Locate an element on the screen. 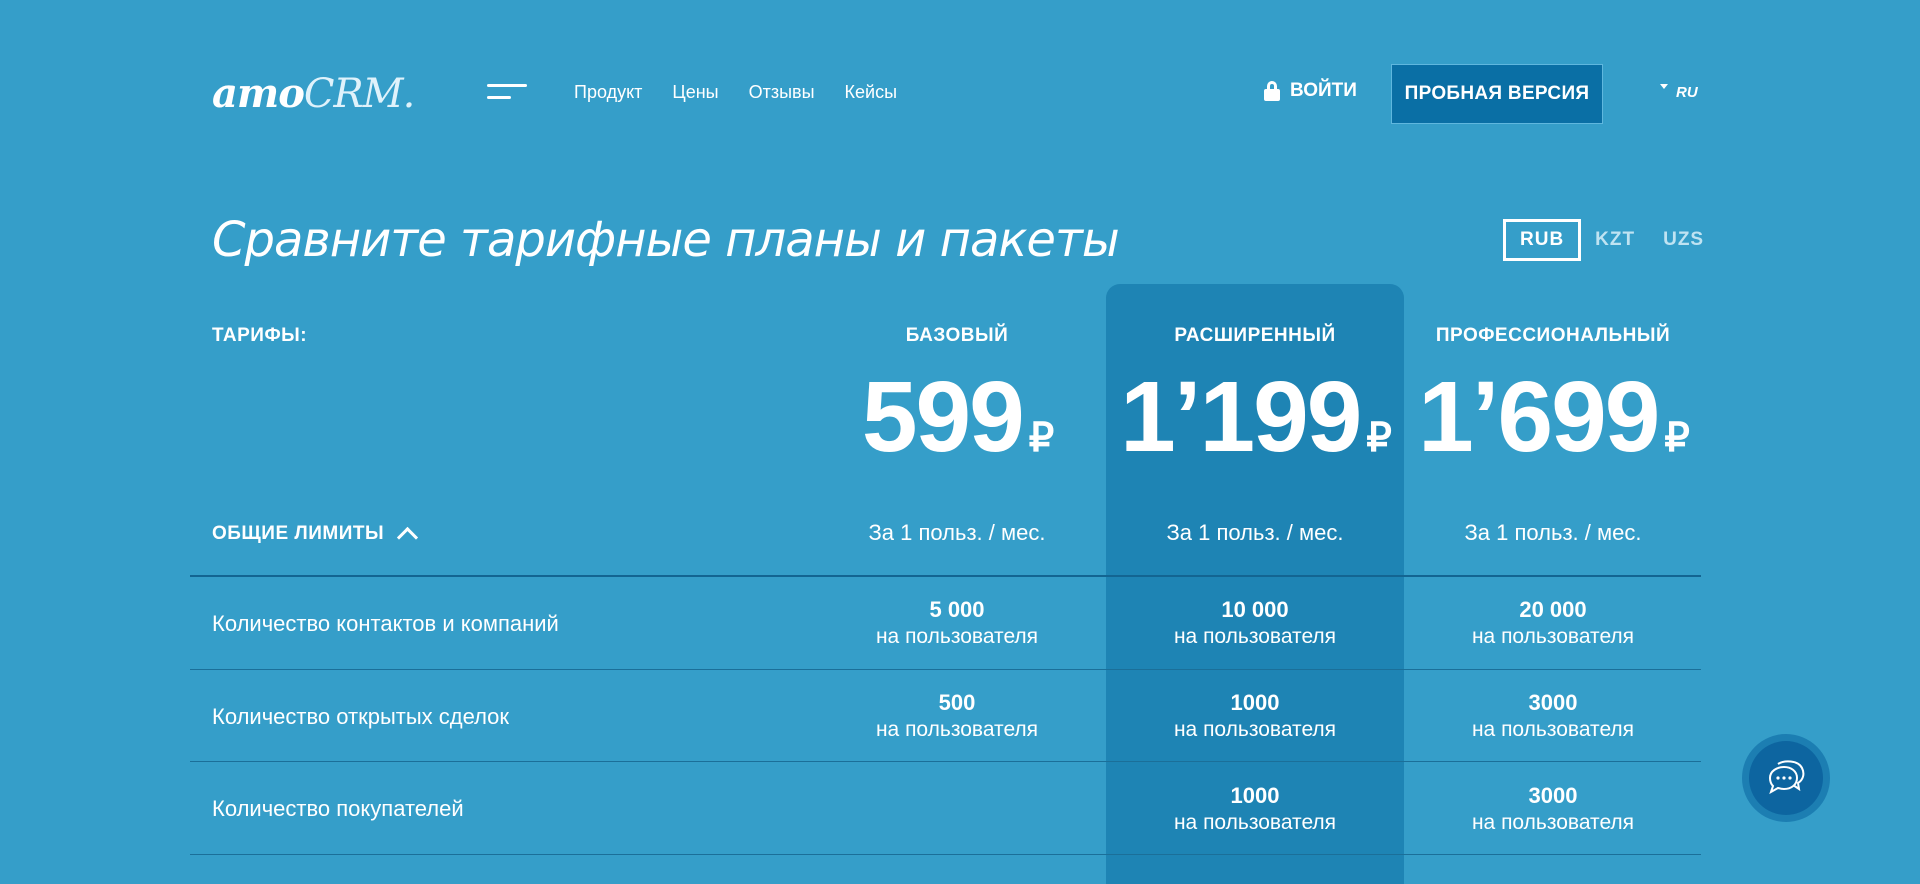  logo: amoCRM. is located at coordinates (313, 93).